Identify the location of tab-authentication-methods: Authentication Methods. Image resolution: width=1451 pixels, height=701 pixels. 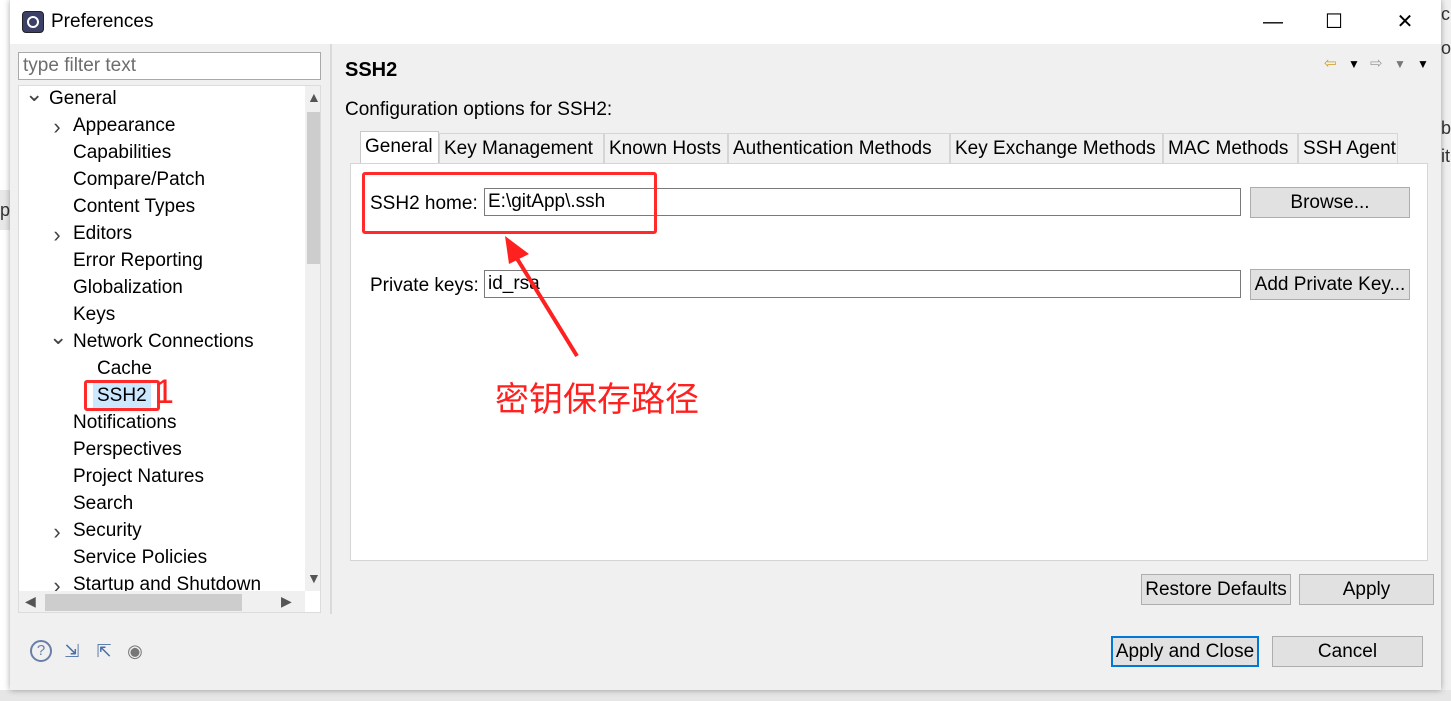
(839, 148).